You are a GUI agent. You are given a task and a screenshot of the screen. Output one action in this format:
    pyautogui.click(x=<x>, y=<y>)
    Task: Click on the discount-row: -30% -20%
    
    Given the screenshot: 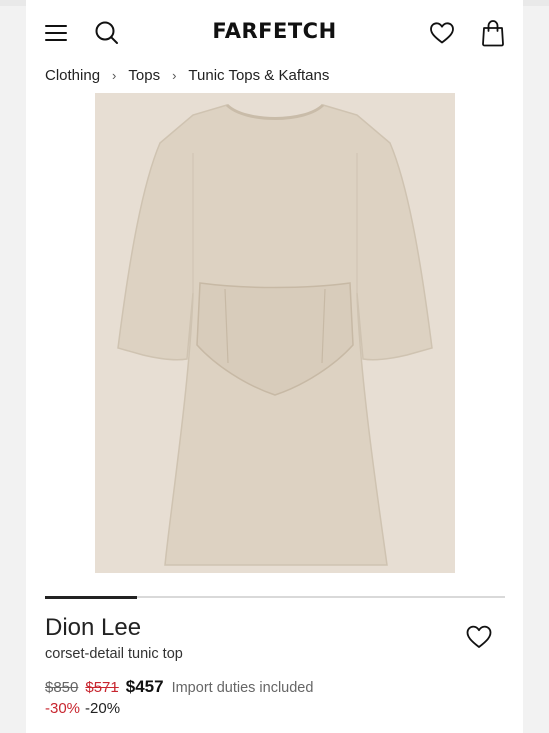 What is the action you would take?
    pyautogui.click(x=82, y=708)
    